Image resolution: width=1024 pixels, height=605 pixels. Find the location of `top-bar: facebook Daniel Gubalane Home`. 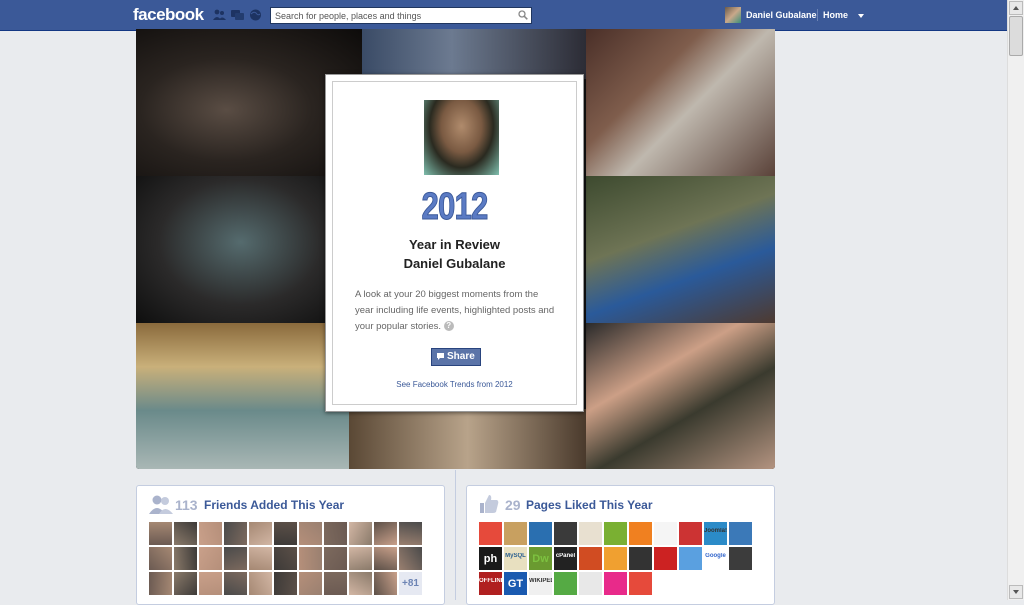

top-bar: facebook Daniel Gubalane Home is located at coordinates (503, 15).